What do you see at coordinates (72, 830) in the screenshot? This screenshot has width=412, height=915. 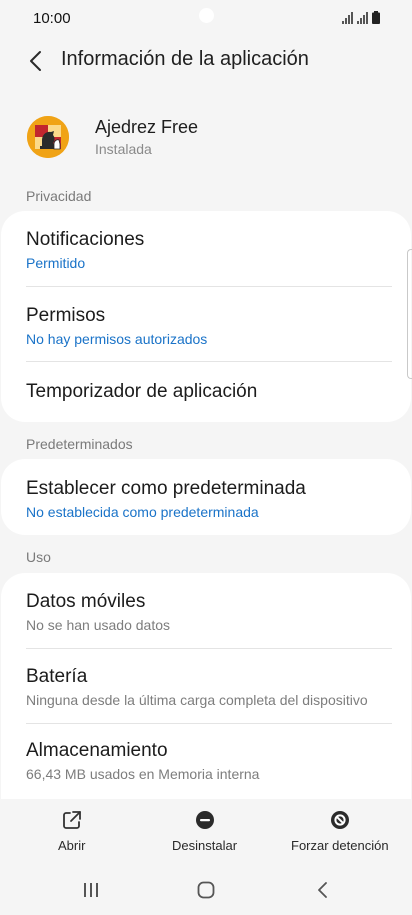 I see `open-button: Abrir` at bounding box center [72, 830].